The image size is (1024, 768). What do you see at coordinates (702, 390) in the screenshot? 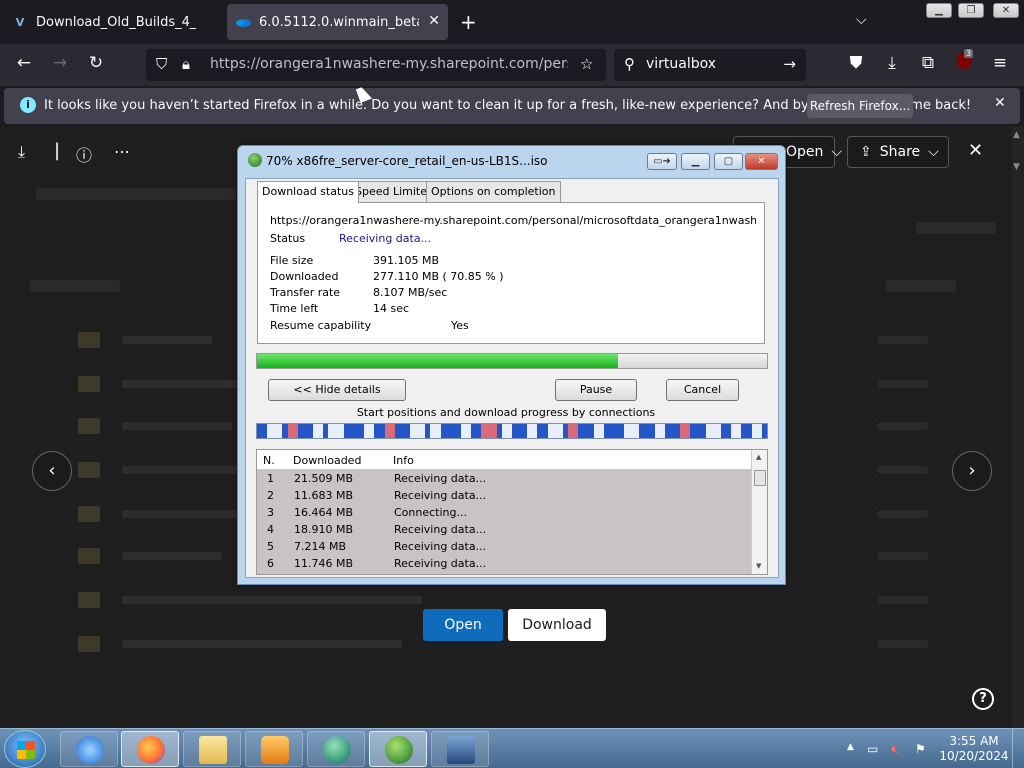
I see `cancel-button: Cancel` at bounding box center [702, 390].